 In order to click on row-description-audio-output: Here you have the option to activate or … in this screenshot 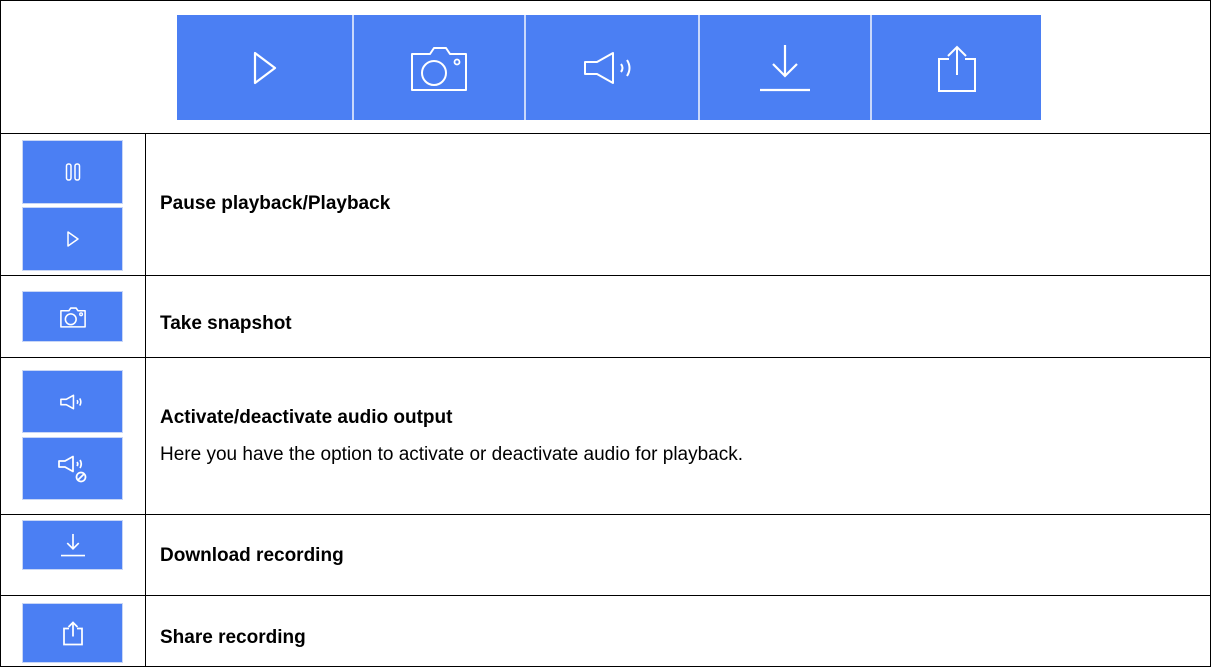, I will do `click(452, 454)`.